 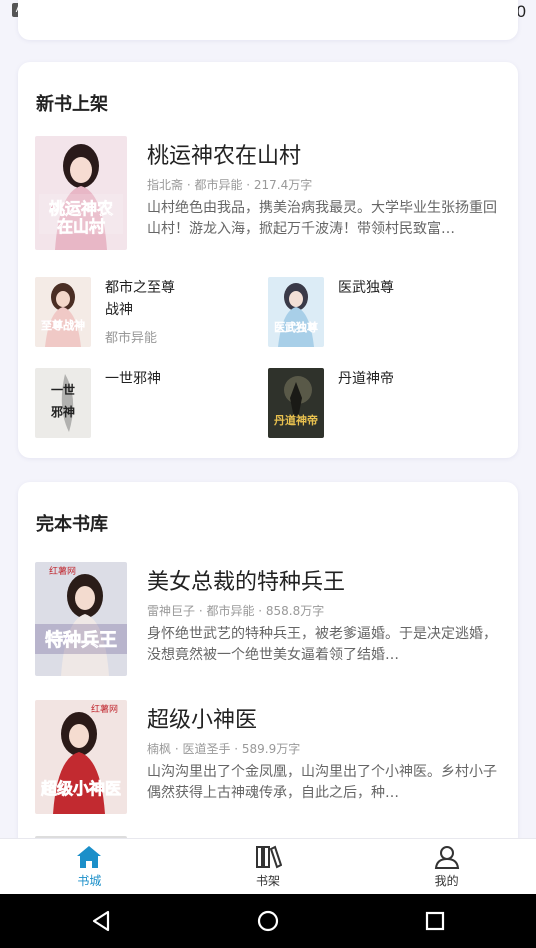 What do you see at coordinates (296, 403) in the screenshot?
I see `book-cover: 丹道神帝` at bounding box center [296, 403].